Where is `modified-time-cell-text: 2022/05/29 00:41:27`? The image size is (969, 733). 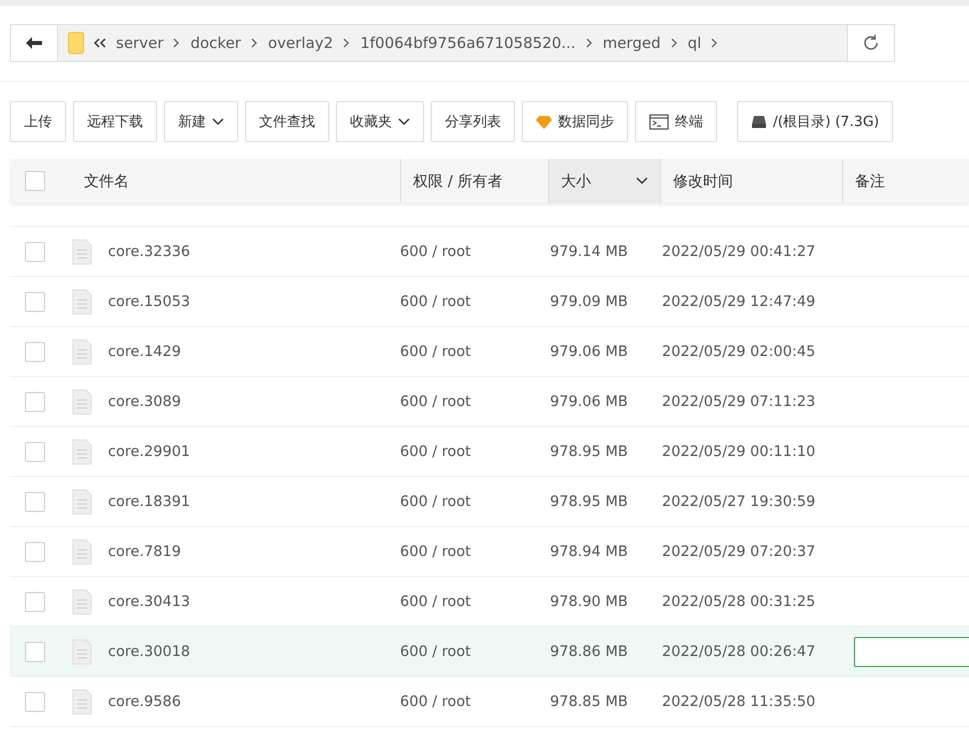 modified-time-cell-text: 2022/05/29 00:41:27 is located at coordinates (739, 252).